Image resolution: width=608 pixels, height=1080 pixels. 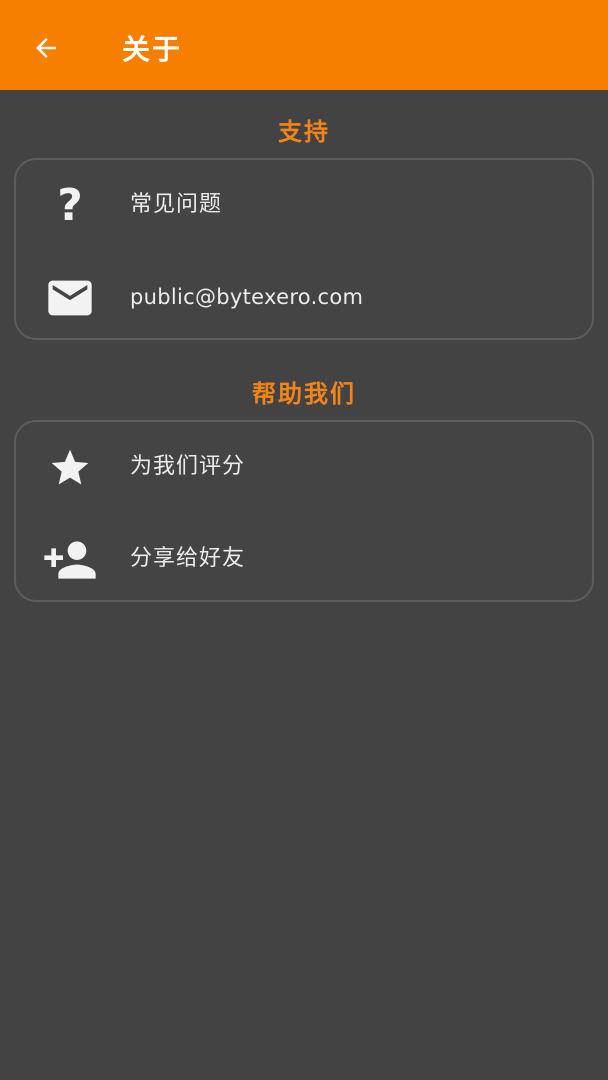 I want to click on rate-us-label: 为我们评分, so click(x=188, y=466).